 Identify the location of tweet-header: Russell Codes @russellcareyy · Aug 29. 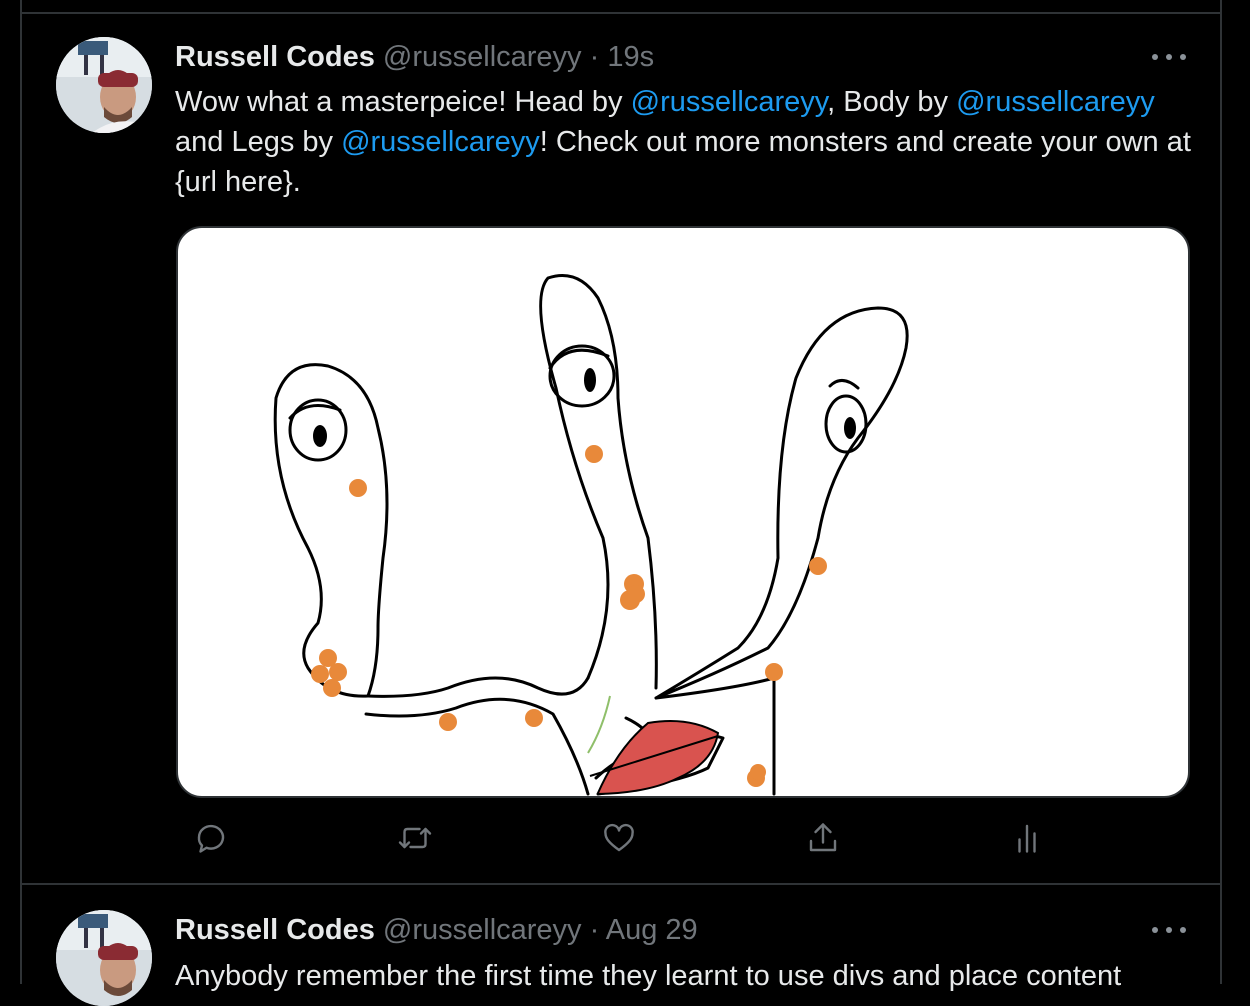
(436, 930).